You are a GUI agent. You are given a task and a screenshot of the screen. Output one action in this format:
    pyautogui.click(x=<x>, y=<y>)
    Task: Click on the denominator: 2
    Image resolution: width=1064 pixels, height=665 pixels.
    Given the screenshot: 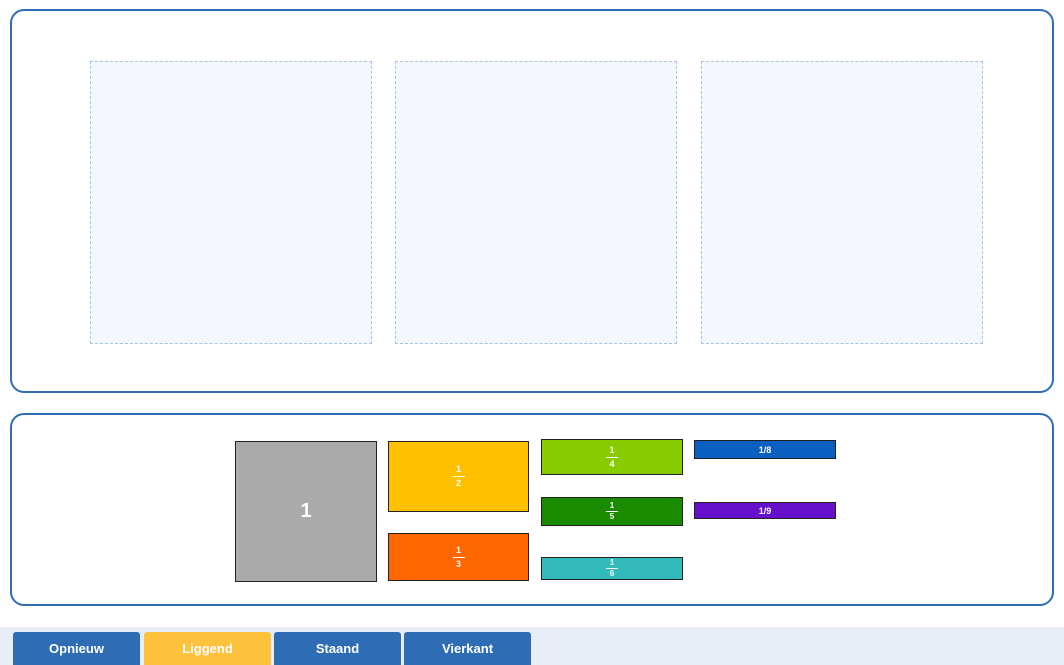 What is the action you would take?
    pyautogui.click(x=458, y=483)
    